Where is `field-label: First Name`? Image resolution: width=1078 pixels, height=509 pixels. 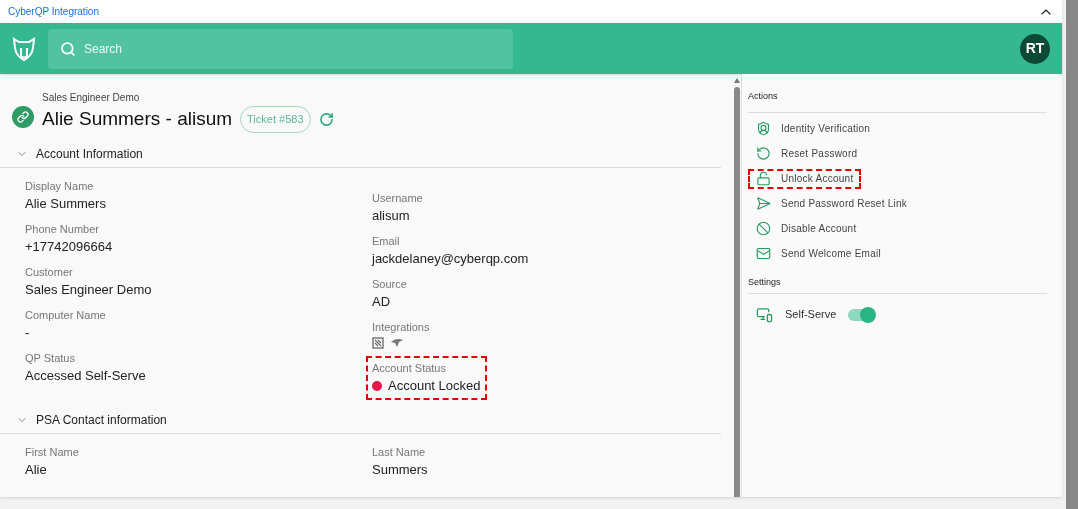
field-label: First Name is located at coordinates (52, 452).